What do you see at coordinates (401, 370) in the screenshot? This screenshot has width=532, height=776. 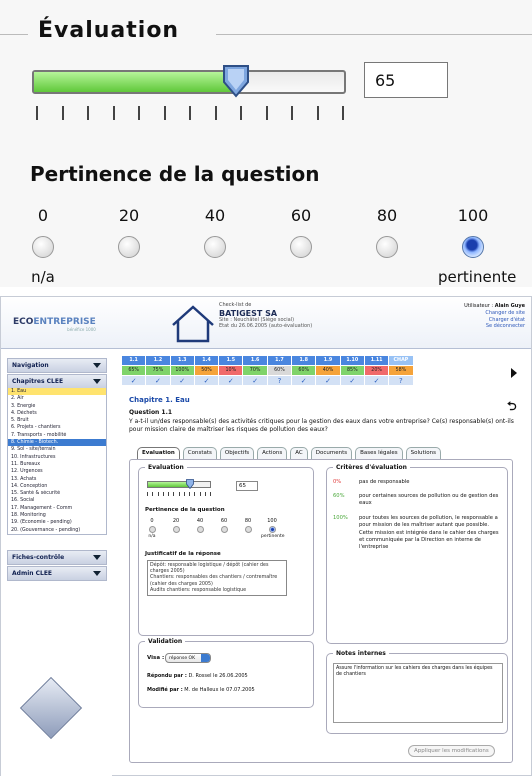 I see `grid-score-cell: 58%` at bounding box center [401, 370].